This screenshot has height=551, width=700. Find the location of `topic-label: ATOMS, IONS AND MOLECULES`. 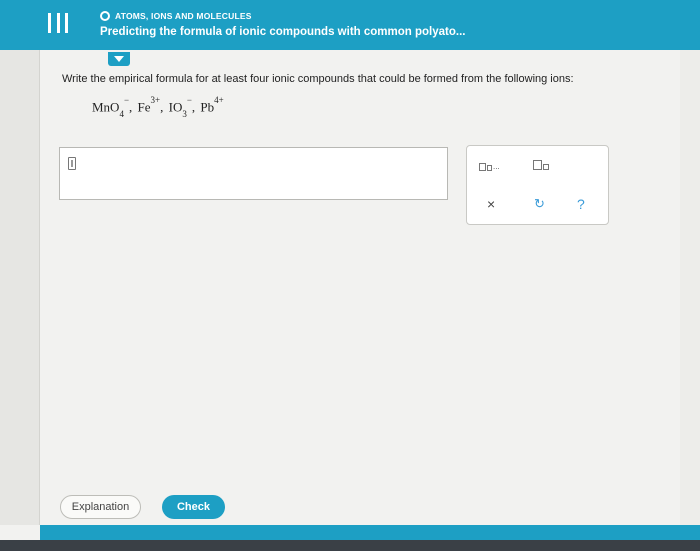

topic-label: ATOMS, IONS AND MOLECULES is located at coordinates (183, 16).